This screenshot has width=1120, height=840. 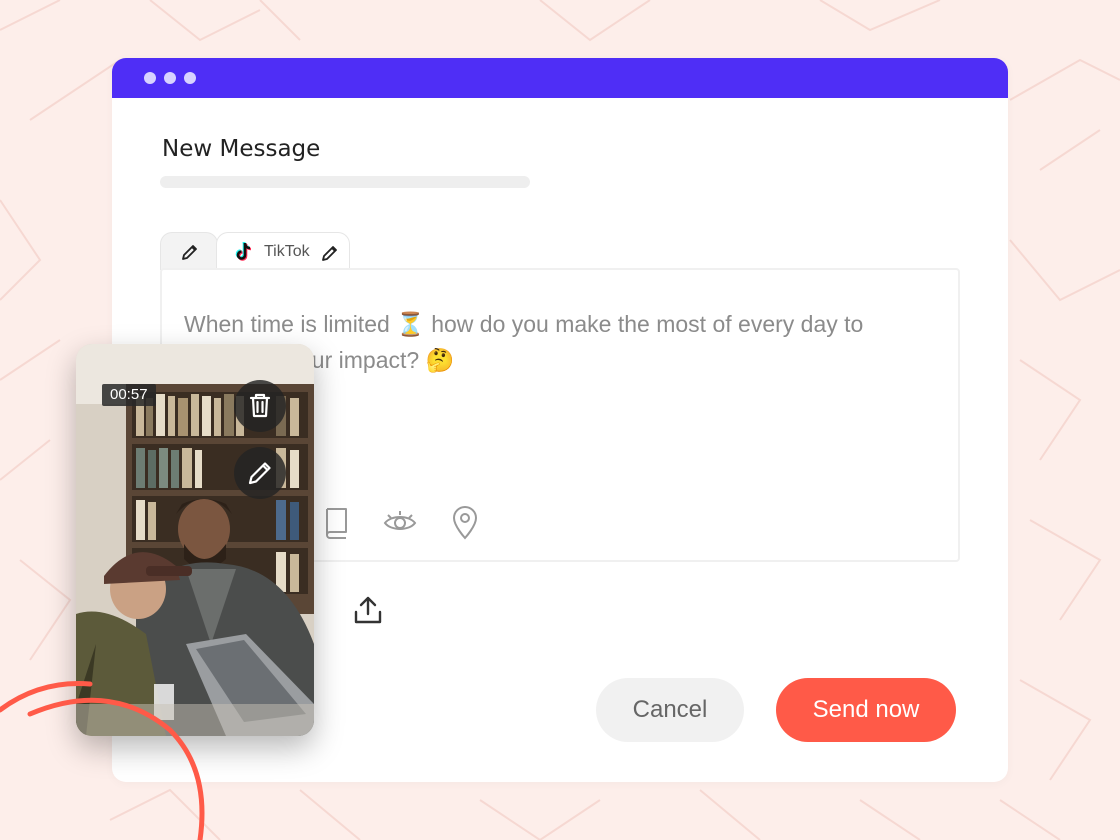 I want to click on cancel-button: Cancel, so click(x=670, y=710).